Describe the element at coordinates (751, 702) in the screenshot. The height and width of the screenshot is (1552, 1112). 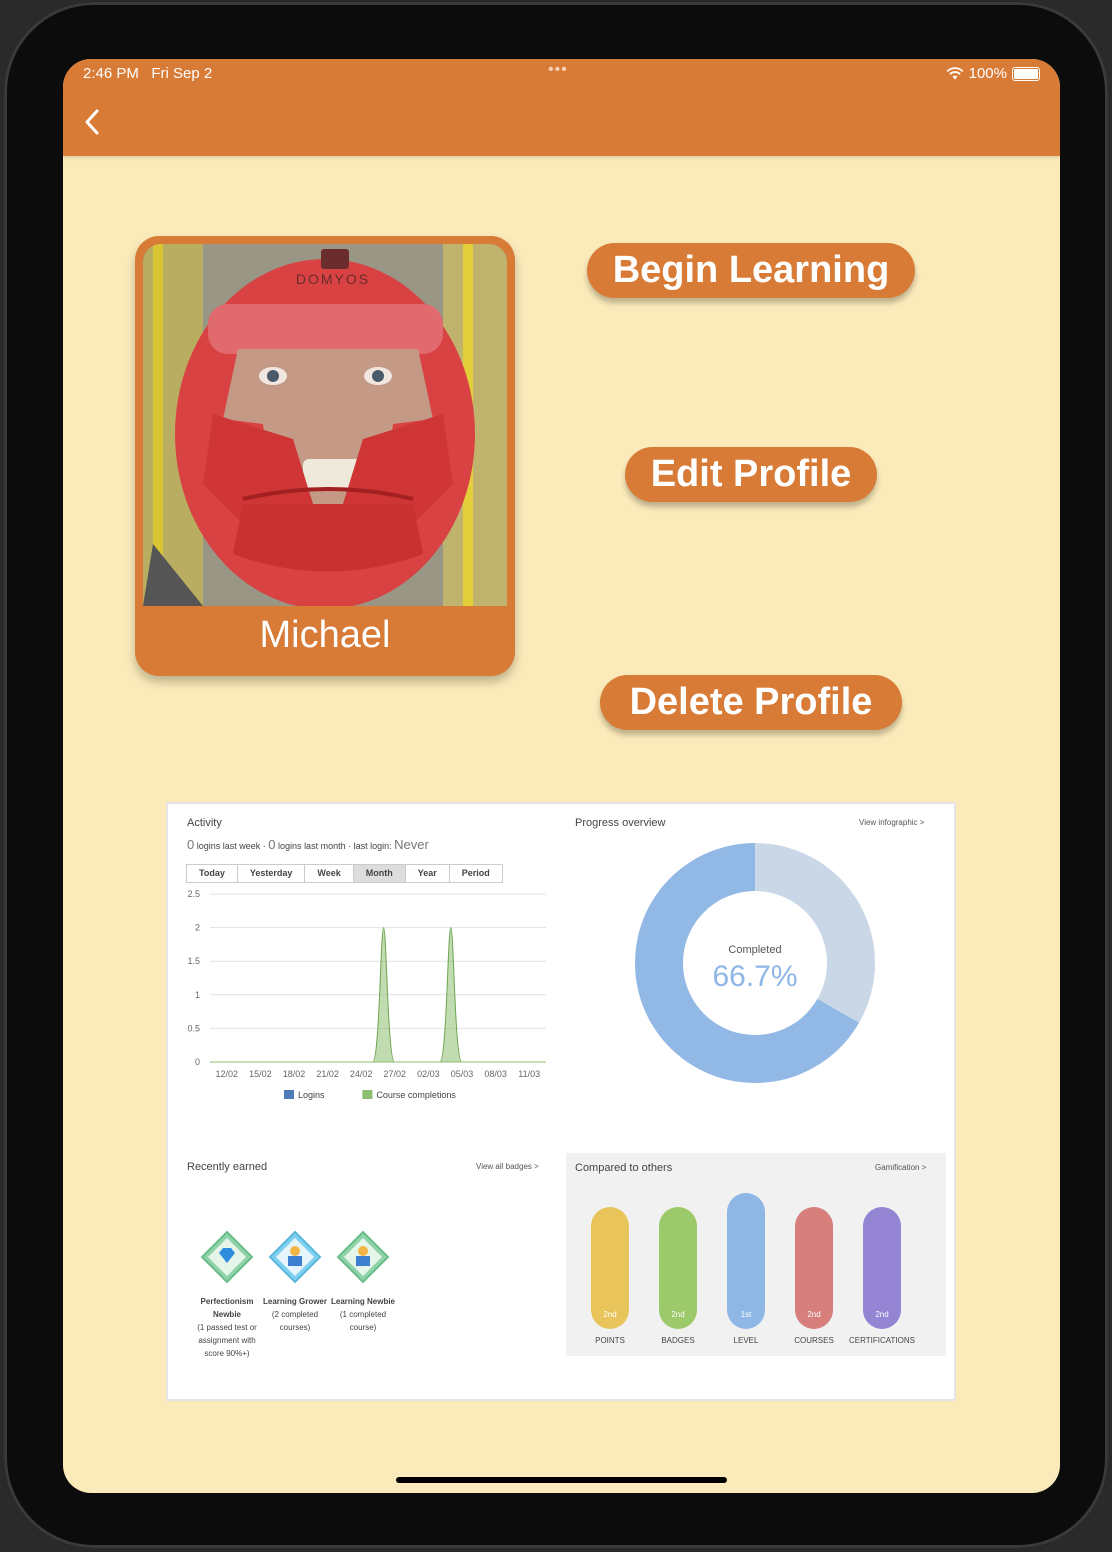
I see `delete-profile-button: Delete Profile` at that location.